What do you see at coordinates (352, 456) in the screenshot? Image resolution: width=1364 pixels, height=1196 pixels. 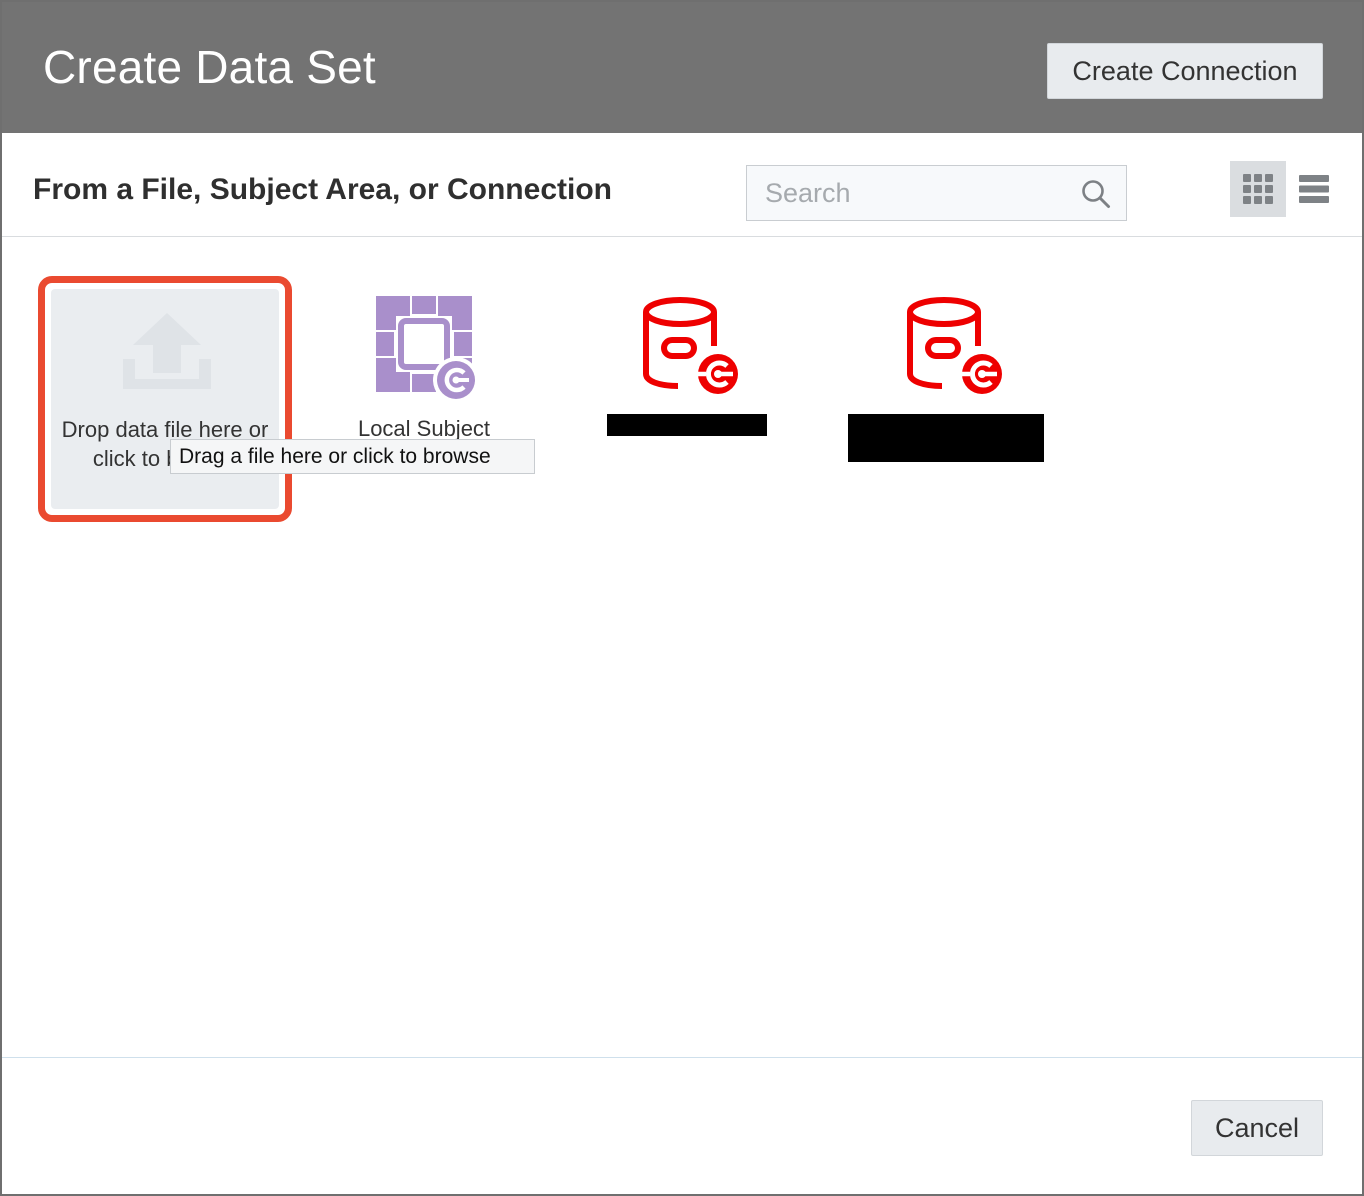 I see `drop-file-tooltip: Drag a file here or click to browse` at bounding box center [352, 456].